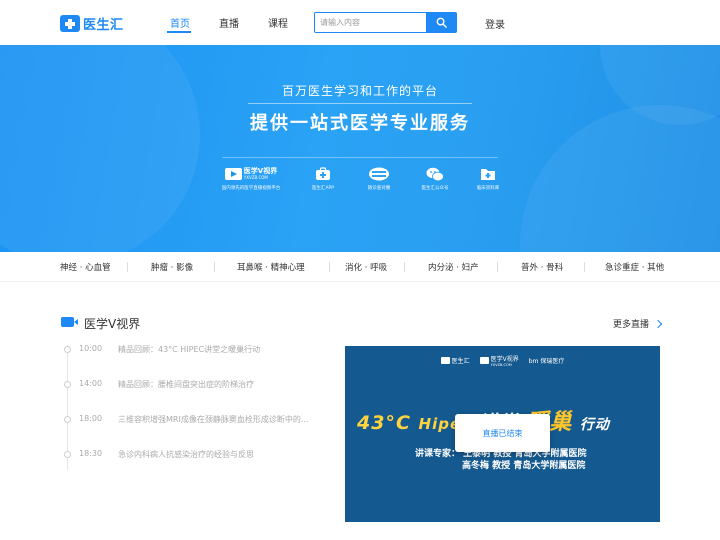 This screenshot has width=720, height=540. Describe the element at coordinates (438, 454) in the screenshot. I see `speakers-label: 讲课专家：` at that location.